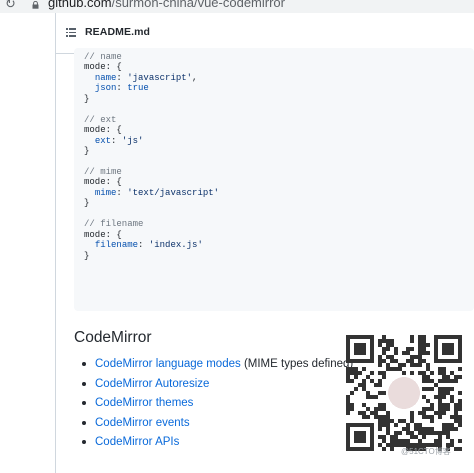 The width and height of the screenshot is (474, 473). What do you see at coordinates (404, 393) in the screenshot?
I see `qr-code` at bounding box center [404, 393].